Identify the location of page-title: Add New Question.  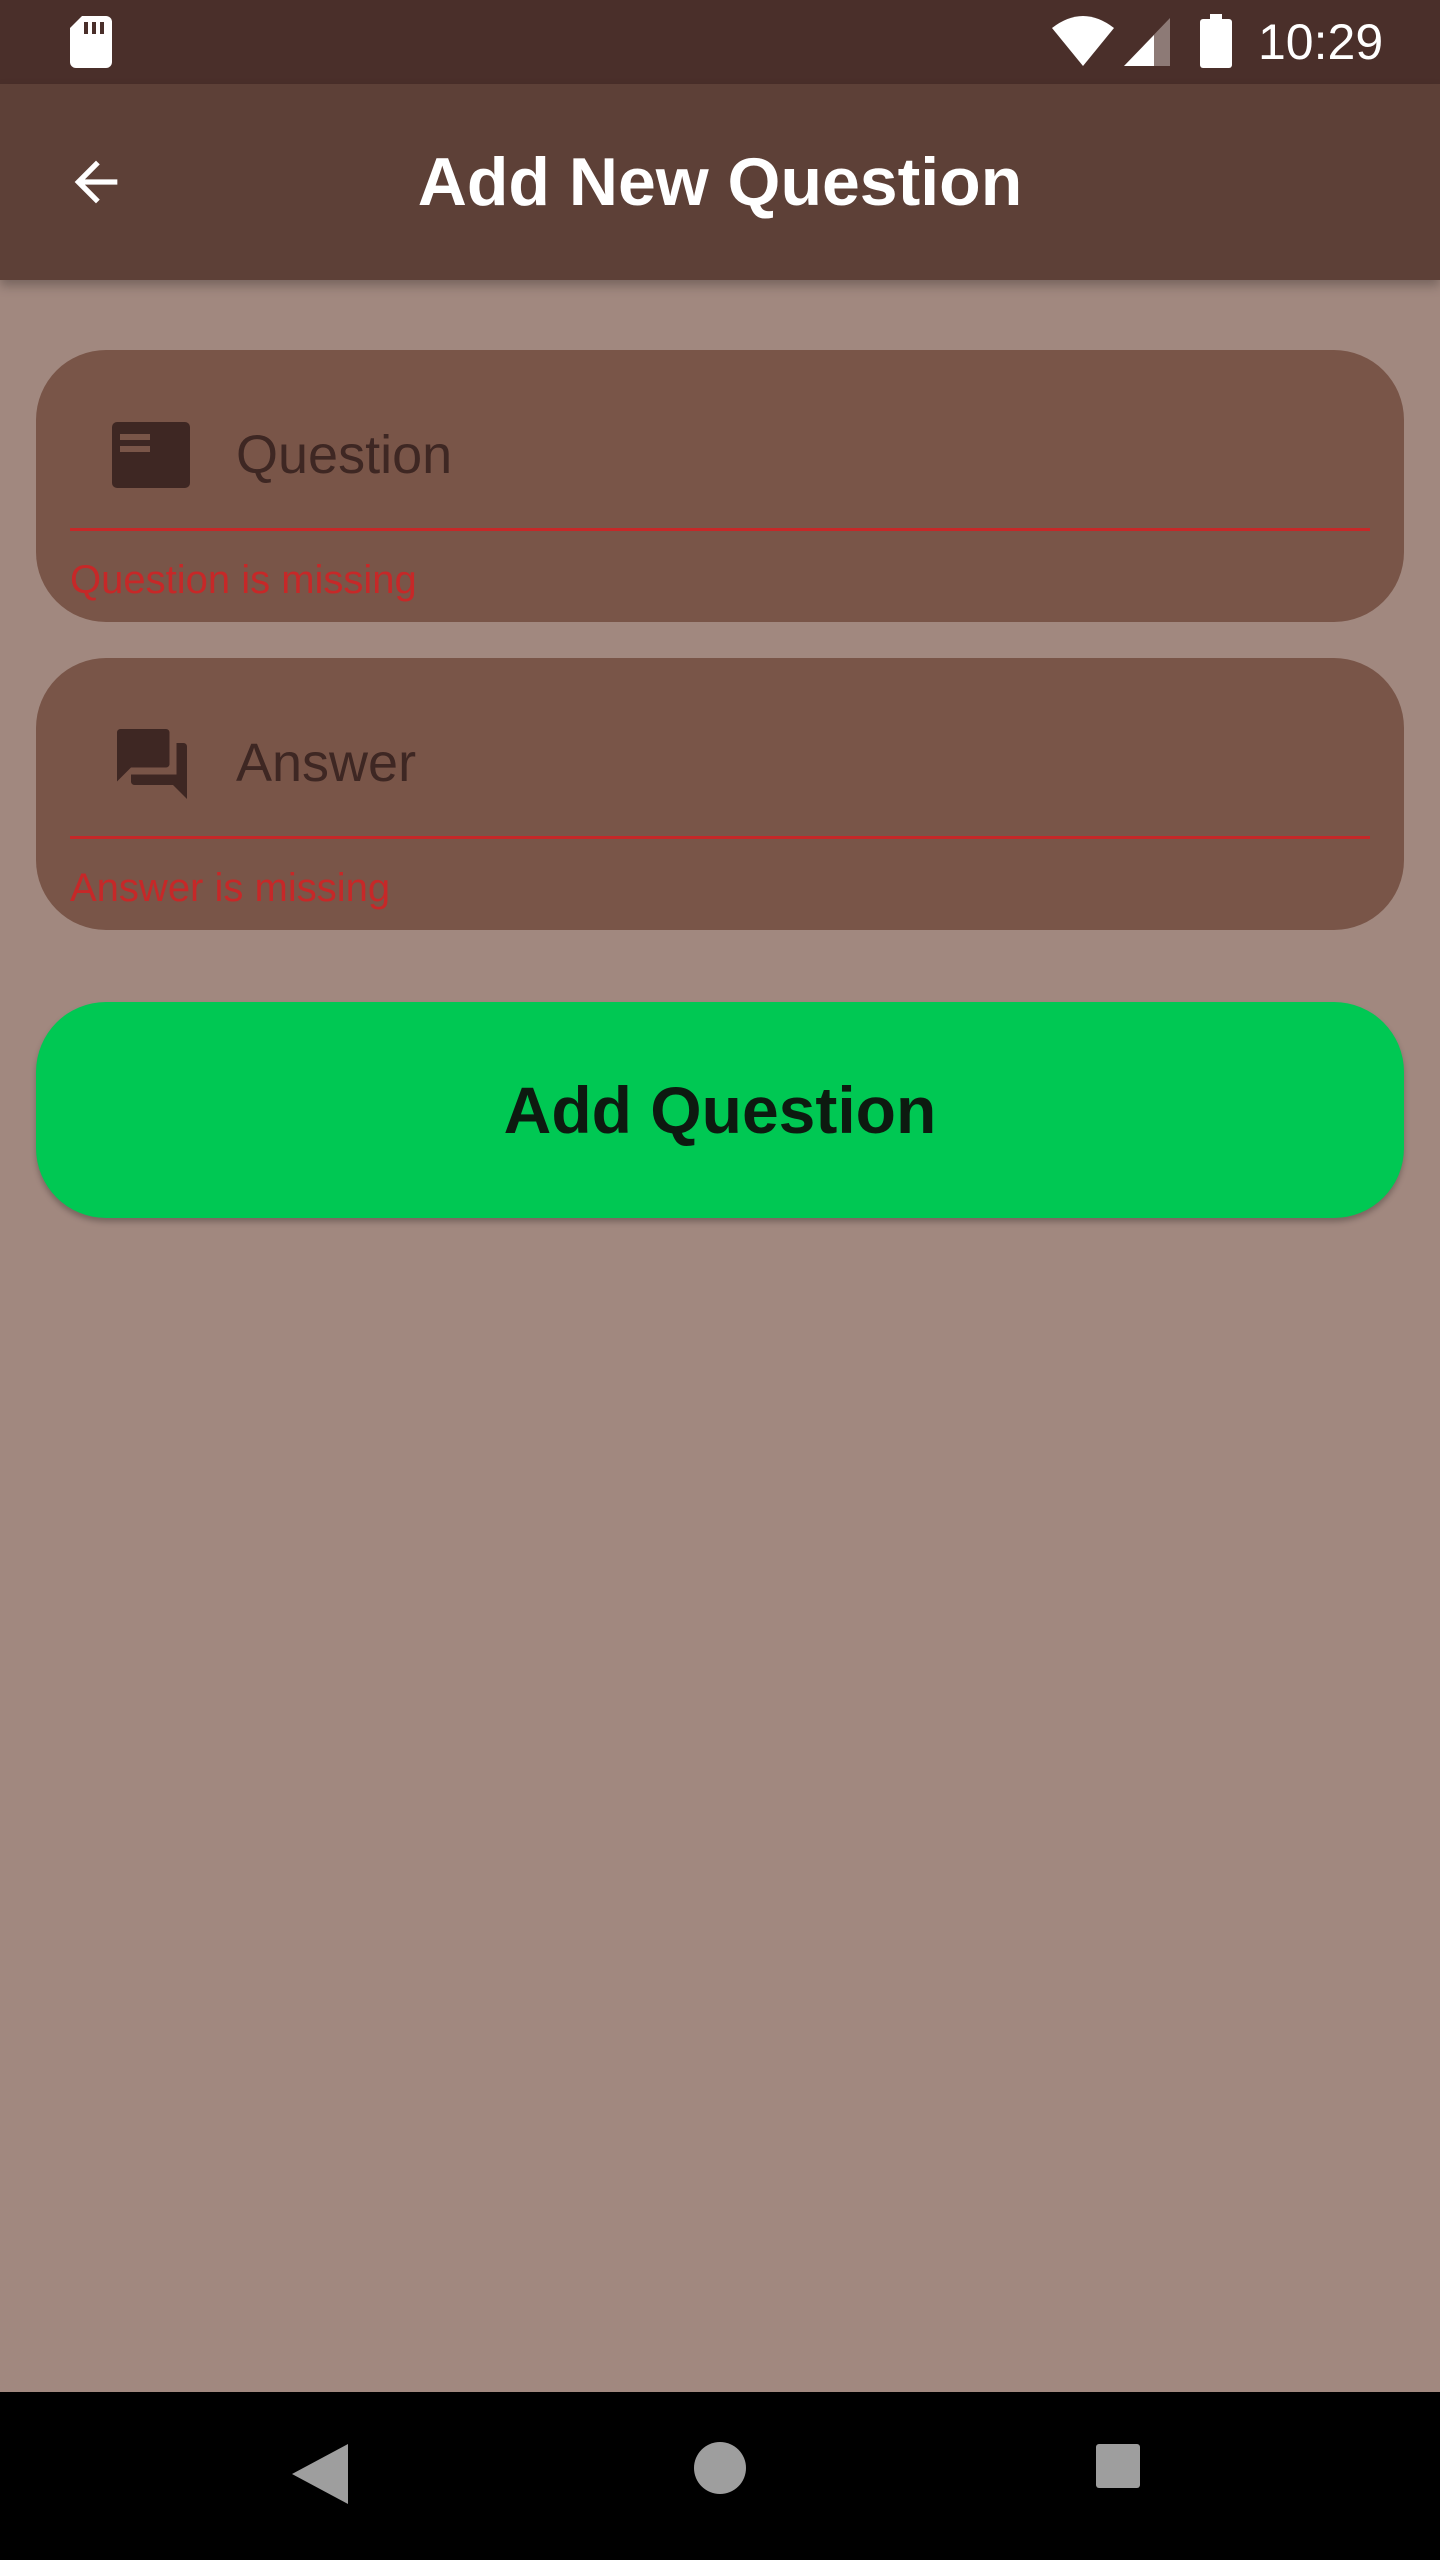
(720, 182).